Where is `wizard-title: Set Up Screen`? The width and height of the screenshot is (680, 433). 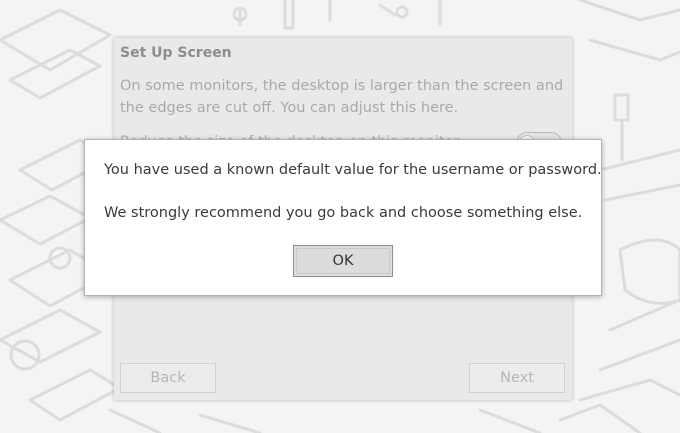 wizard-title: Set Up Screen is located at coordinates (176, 53).